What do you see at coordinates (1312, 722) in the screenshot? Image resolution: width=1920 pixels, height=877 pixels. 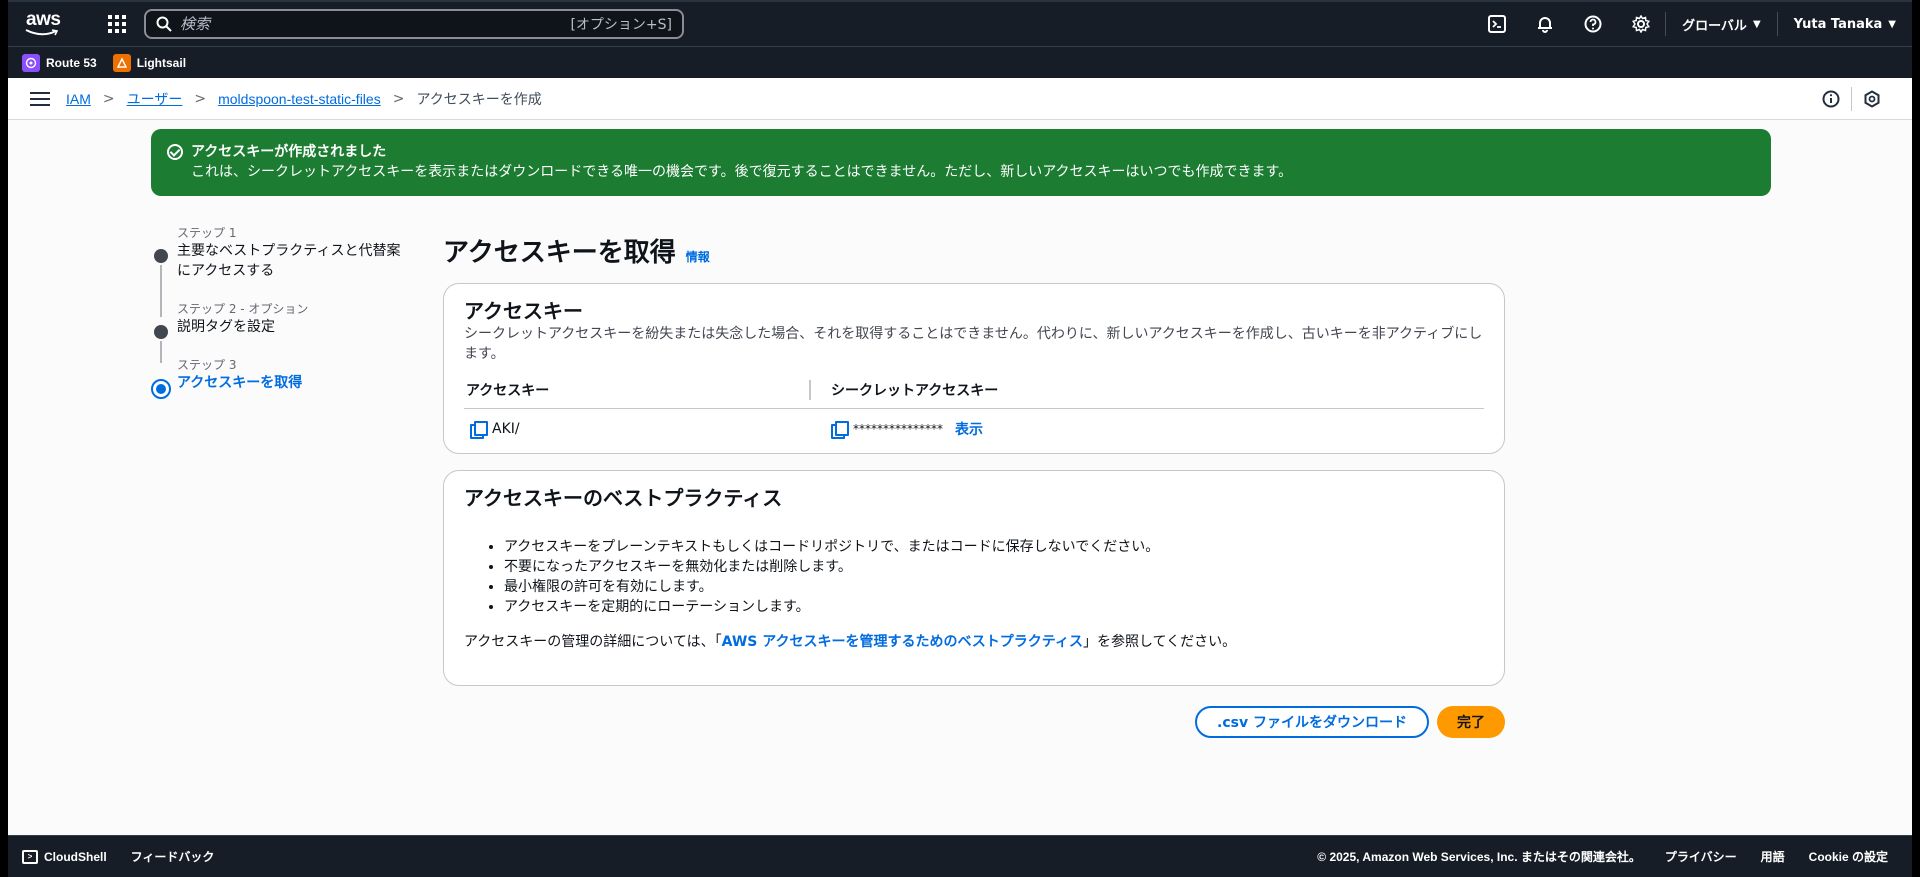 I see `download-csv-button: .csv ファイルをダウンロード` at bounding box center [1312, 722].